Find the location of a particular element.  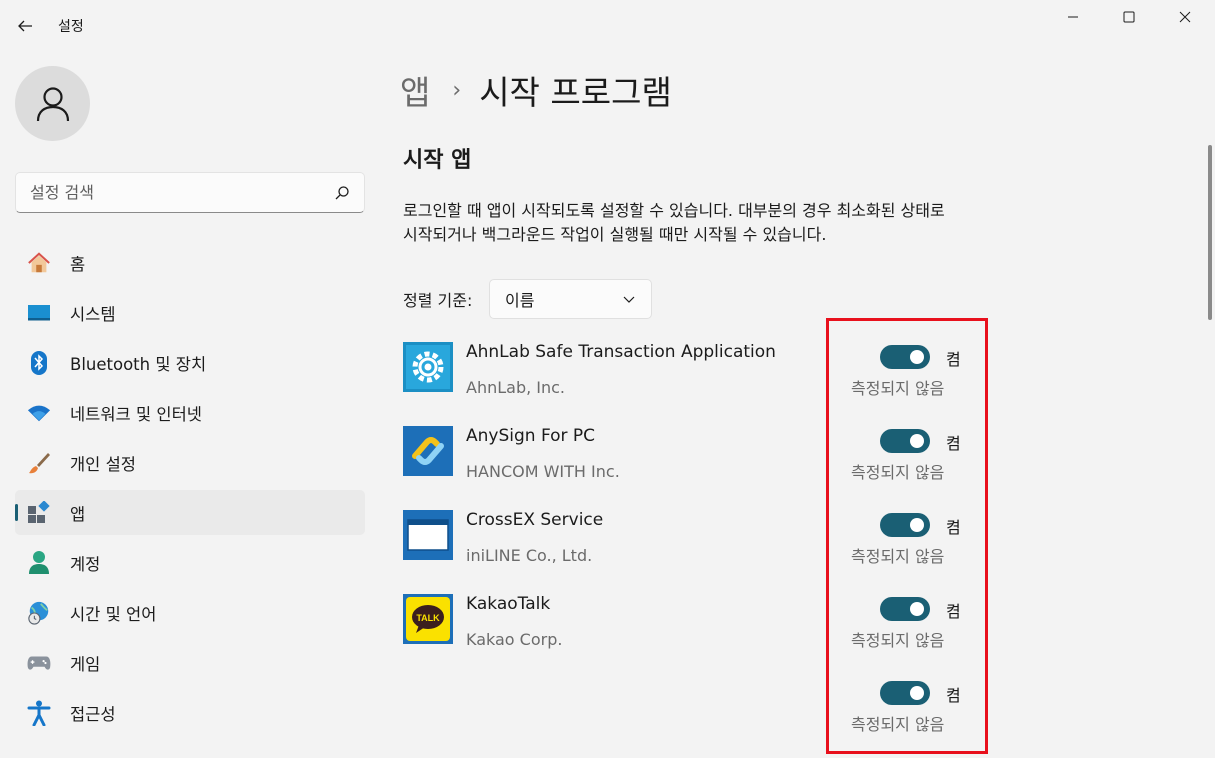

sidebar-item-label: 접근성 is located at coordinates (93, 714).